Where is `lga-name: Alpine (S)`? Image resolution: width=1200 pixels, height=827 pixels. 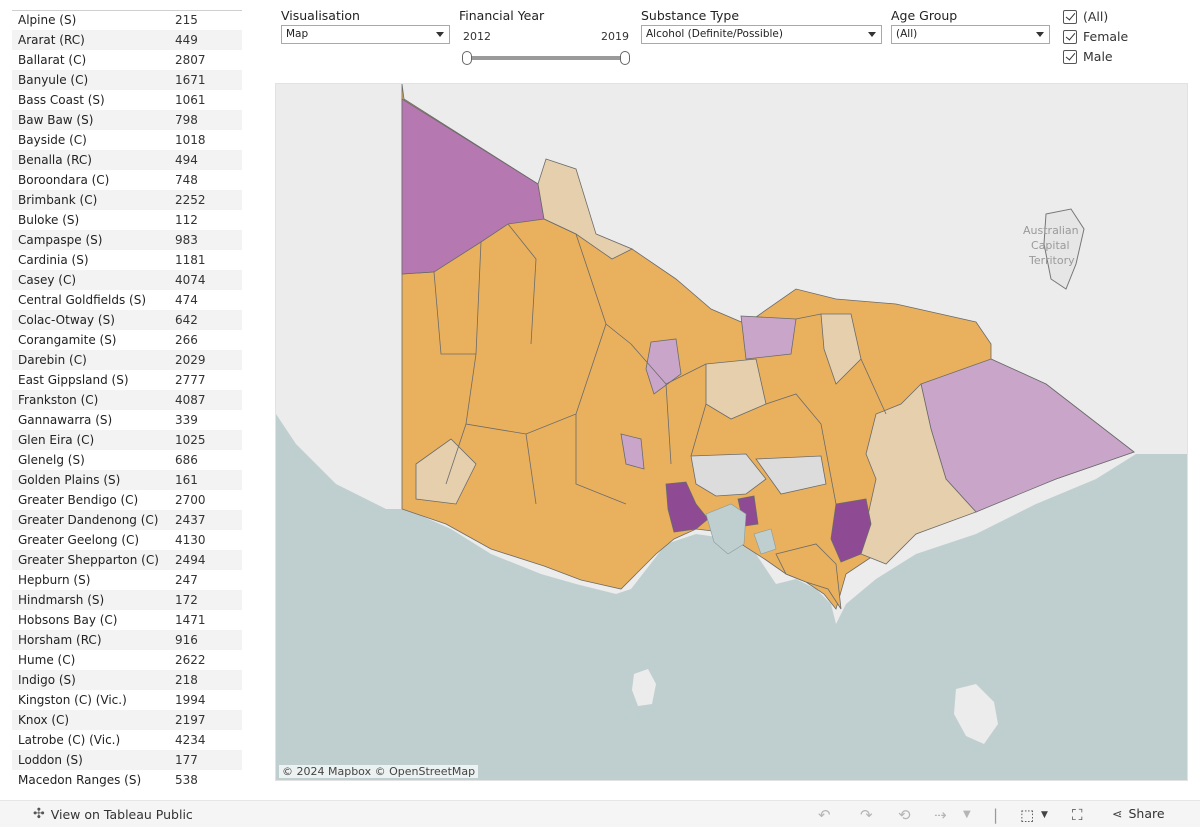 lga-name: Alpine (S) is located at coordinates (47, 20).